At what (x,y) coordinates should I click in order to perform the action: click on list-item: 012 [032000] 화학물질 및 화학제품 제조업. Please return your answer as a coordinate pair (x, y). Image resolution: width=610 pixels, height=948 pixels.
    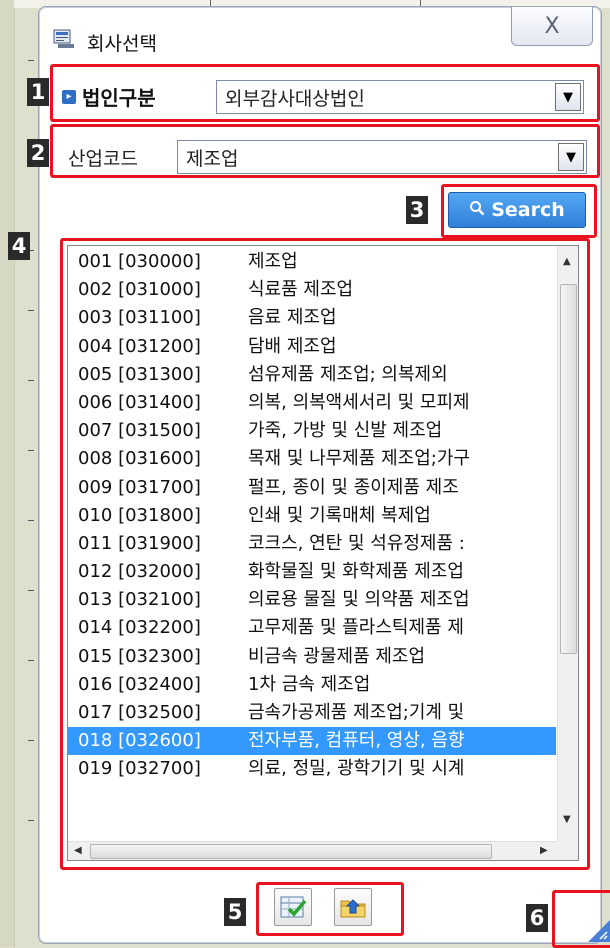
    Looking at the image, I should click on (312, 572).